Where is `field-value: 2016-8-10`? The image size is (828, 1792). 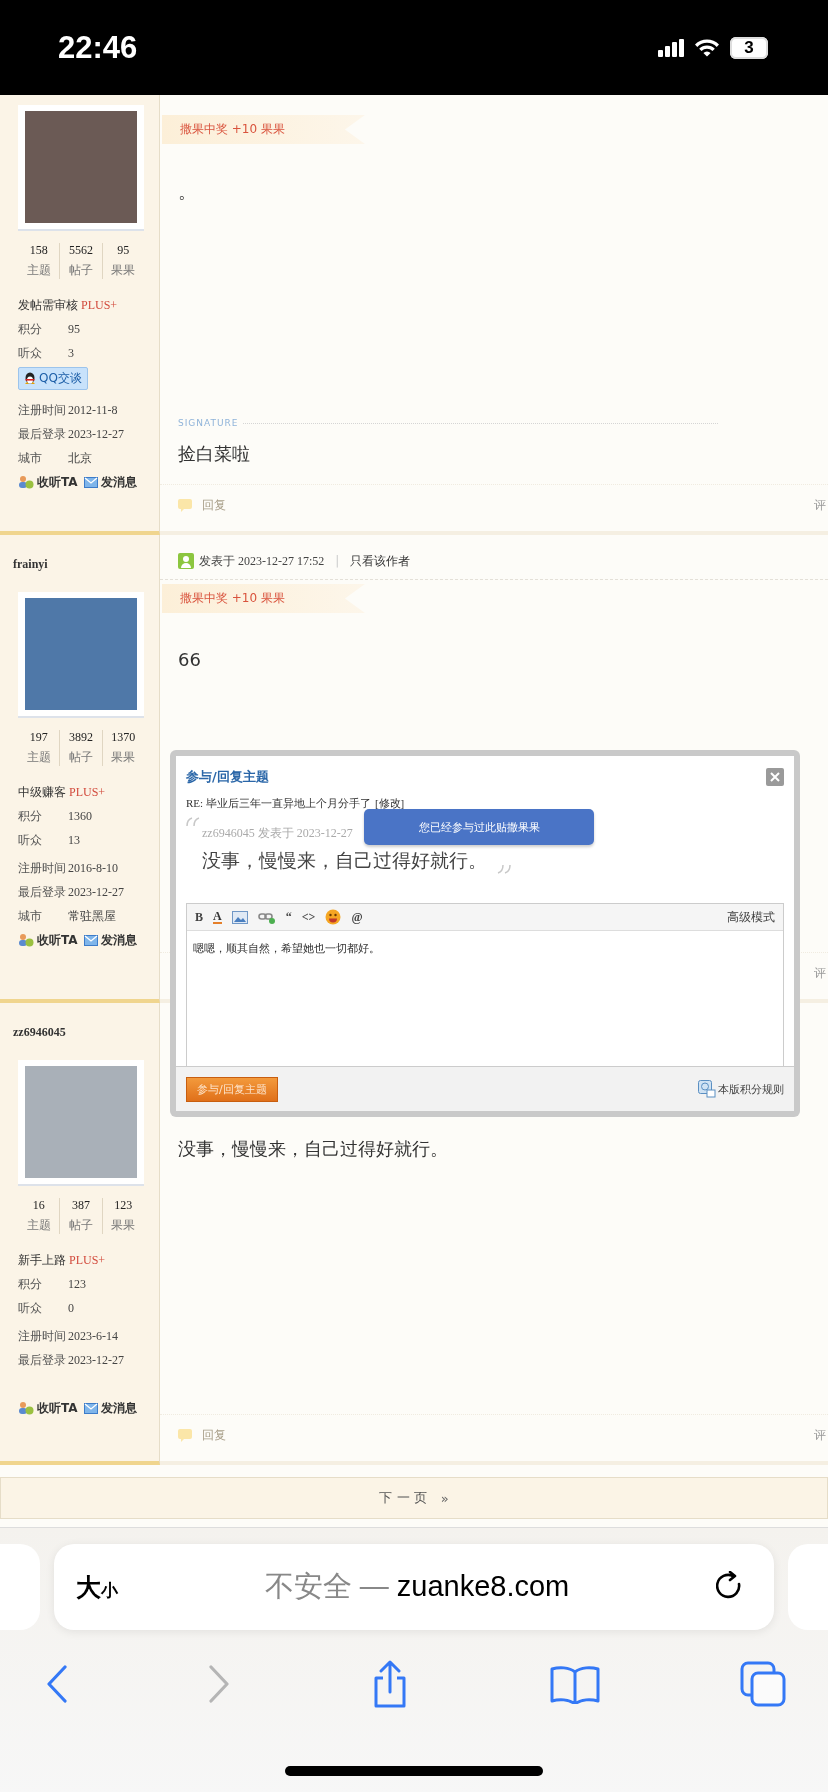 field-value: 2016-8-10 is located at coordinates (93, 868).